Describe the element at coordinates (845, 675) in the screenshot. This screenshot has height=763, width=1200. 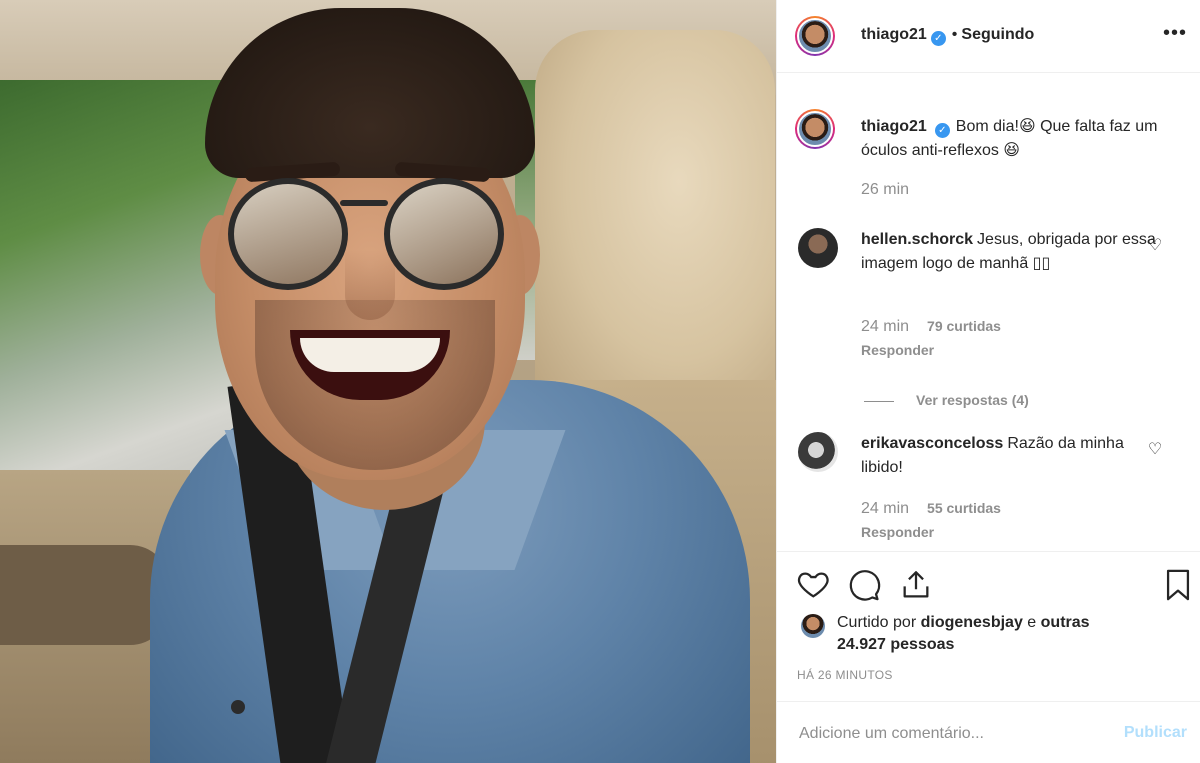
I see `post-timestamp: HÁ 26 MINUTOS` at that location.